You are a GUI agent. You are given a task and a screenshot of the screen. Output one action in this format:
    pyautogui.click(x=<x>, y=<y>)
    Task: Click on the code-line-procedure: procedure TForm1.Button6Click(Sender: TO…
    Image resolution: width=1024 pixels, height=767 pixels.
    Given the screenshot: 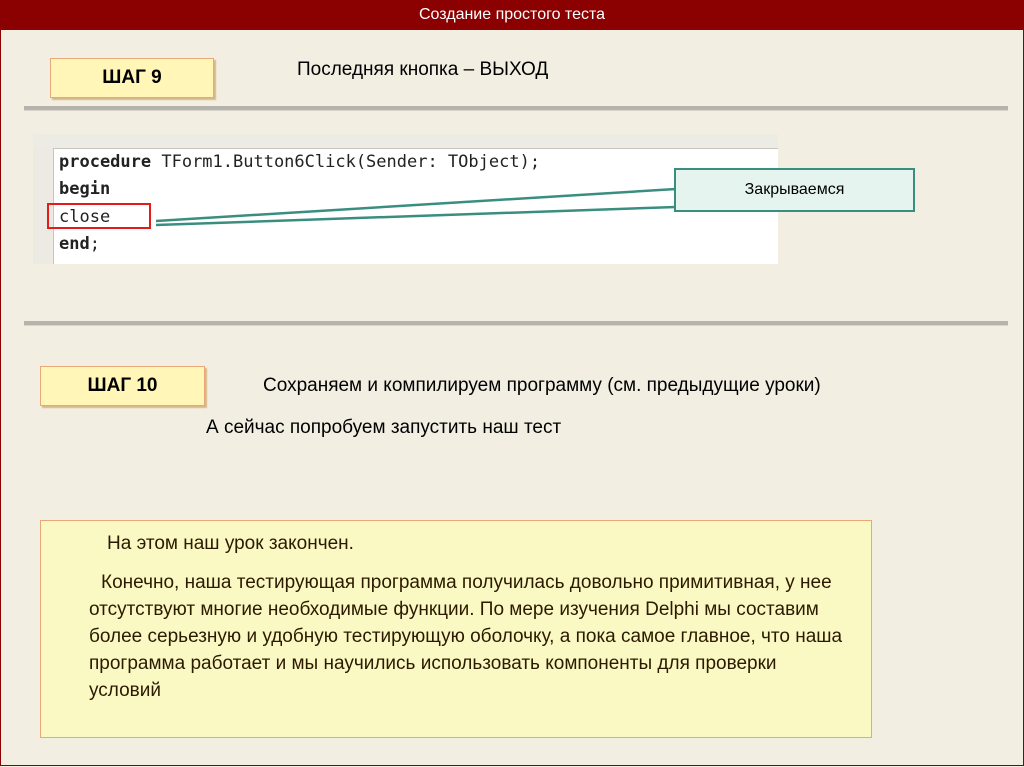 What is the action you would take?
    pyautogui.click(x=299, y=162)
    